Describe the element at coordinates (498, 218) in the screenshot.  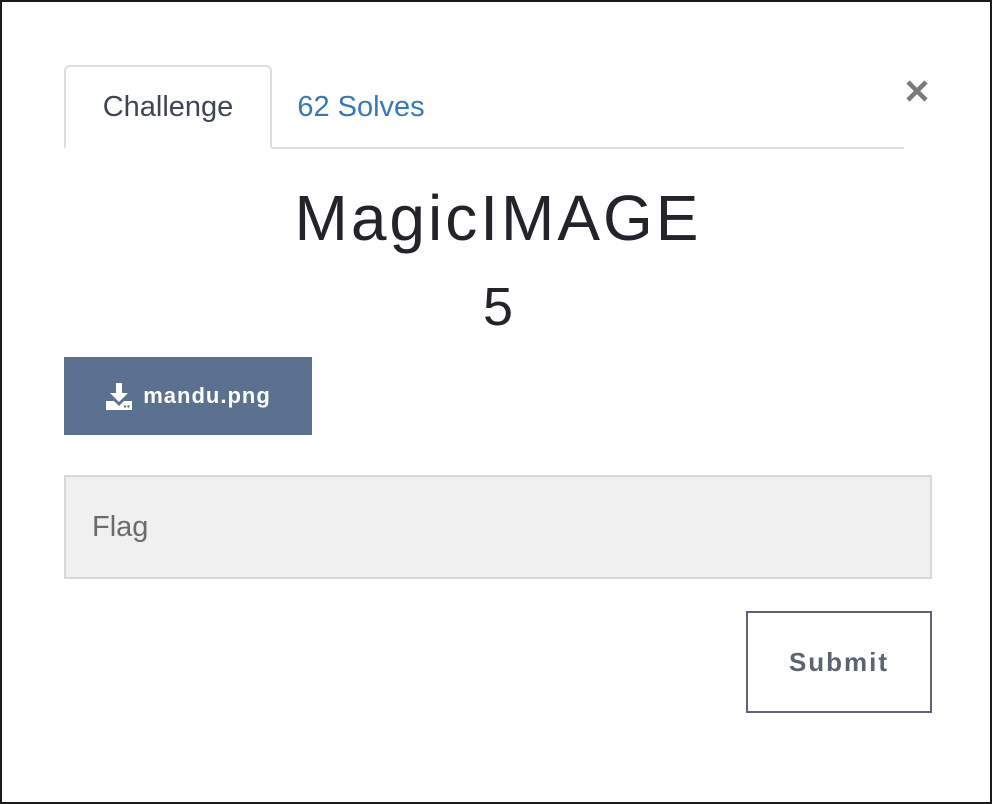
I see `challenge-name: MagicIMAGE` at that location.